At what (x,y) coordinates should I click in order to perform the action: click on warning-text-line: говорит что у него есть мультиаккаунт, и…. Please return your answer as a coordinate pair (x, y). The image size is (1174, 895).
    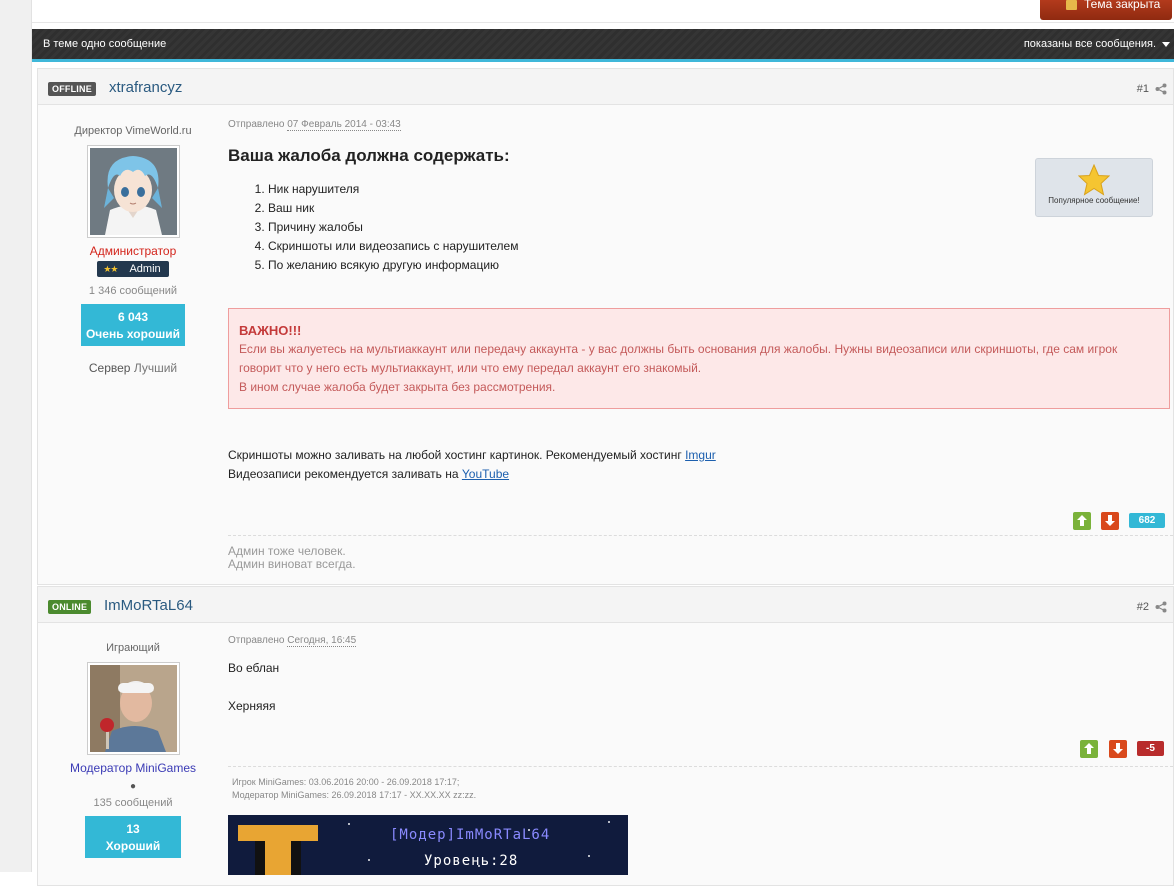
    Looking at the image, I should click on (470, 368).